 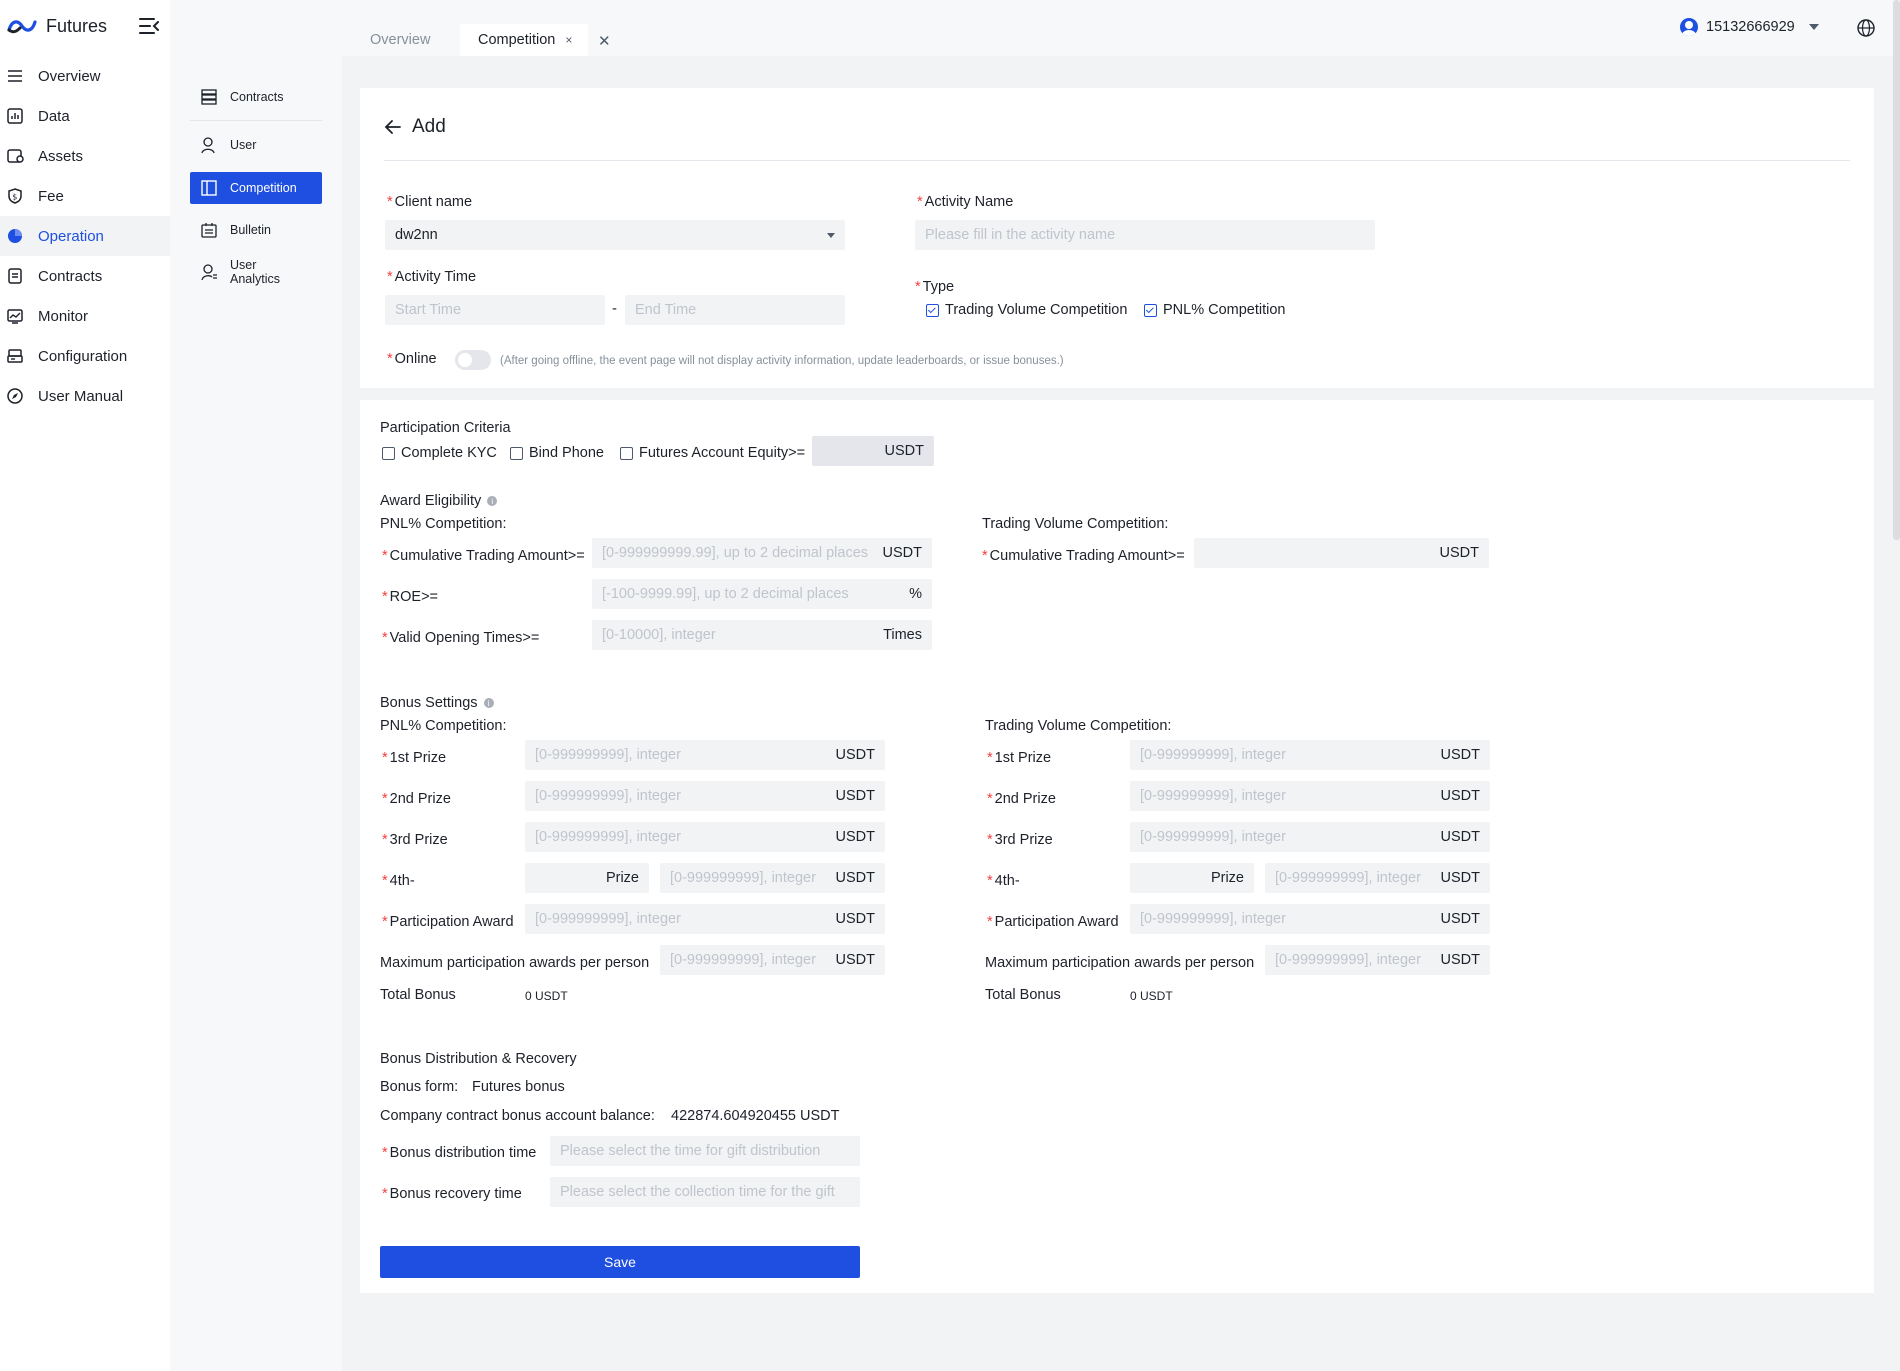 What do you see at coordinates (604, 41) in the screenshot?
I see `close-all-tabs-icon: ✕` at bounding box center [604, 41].